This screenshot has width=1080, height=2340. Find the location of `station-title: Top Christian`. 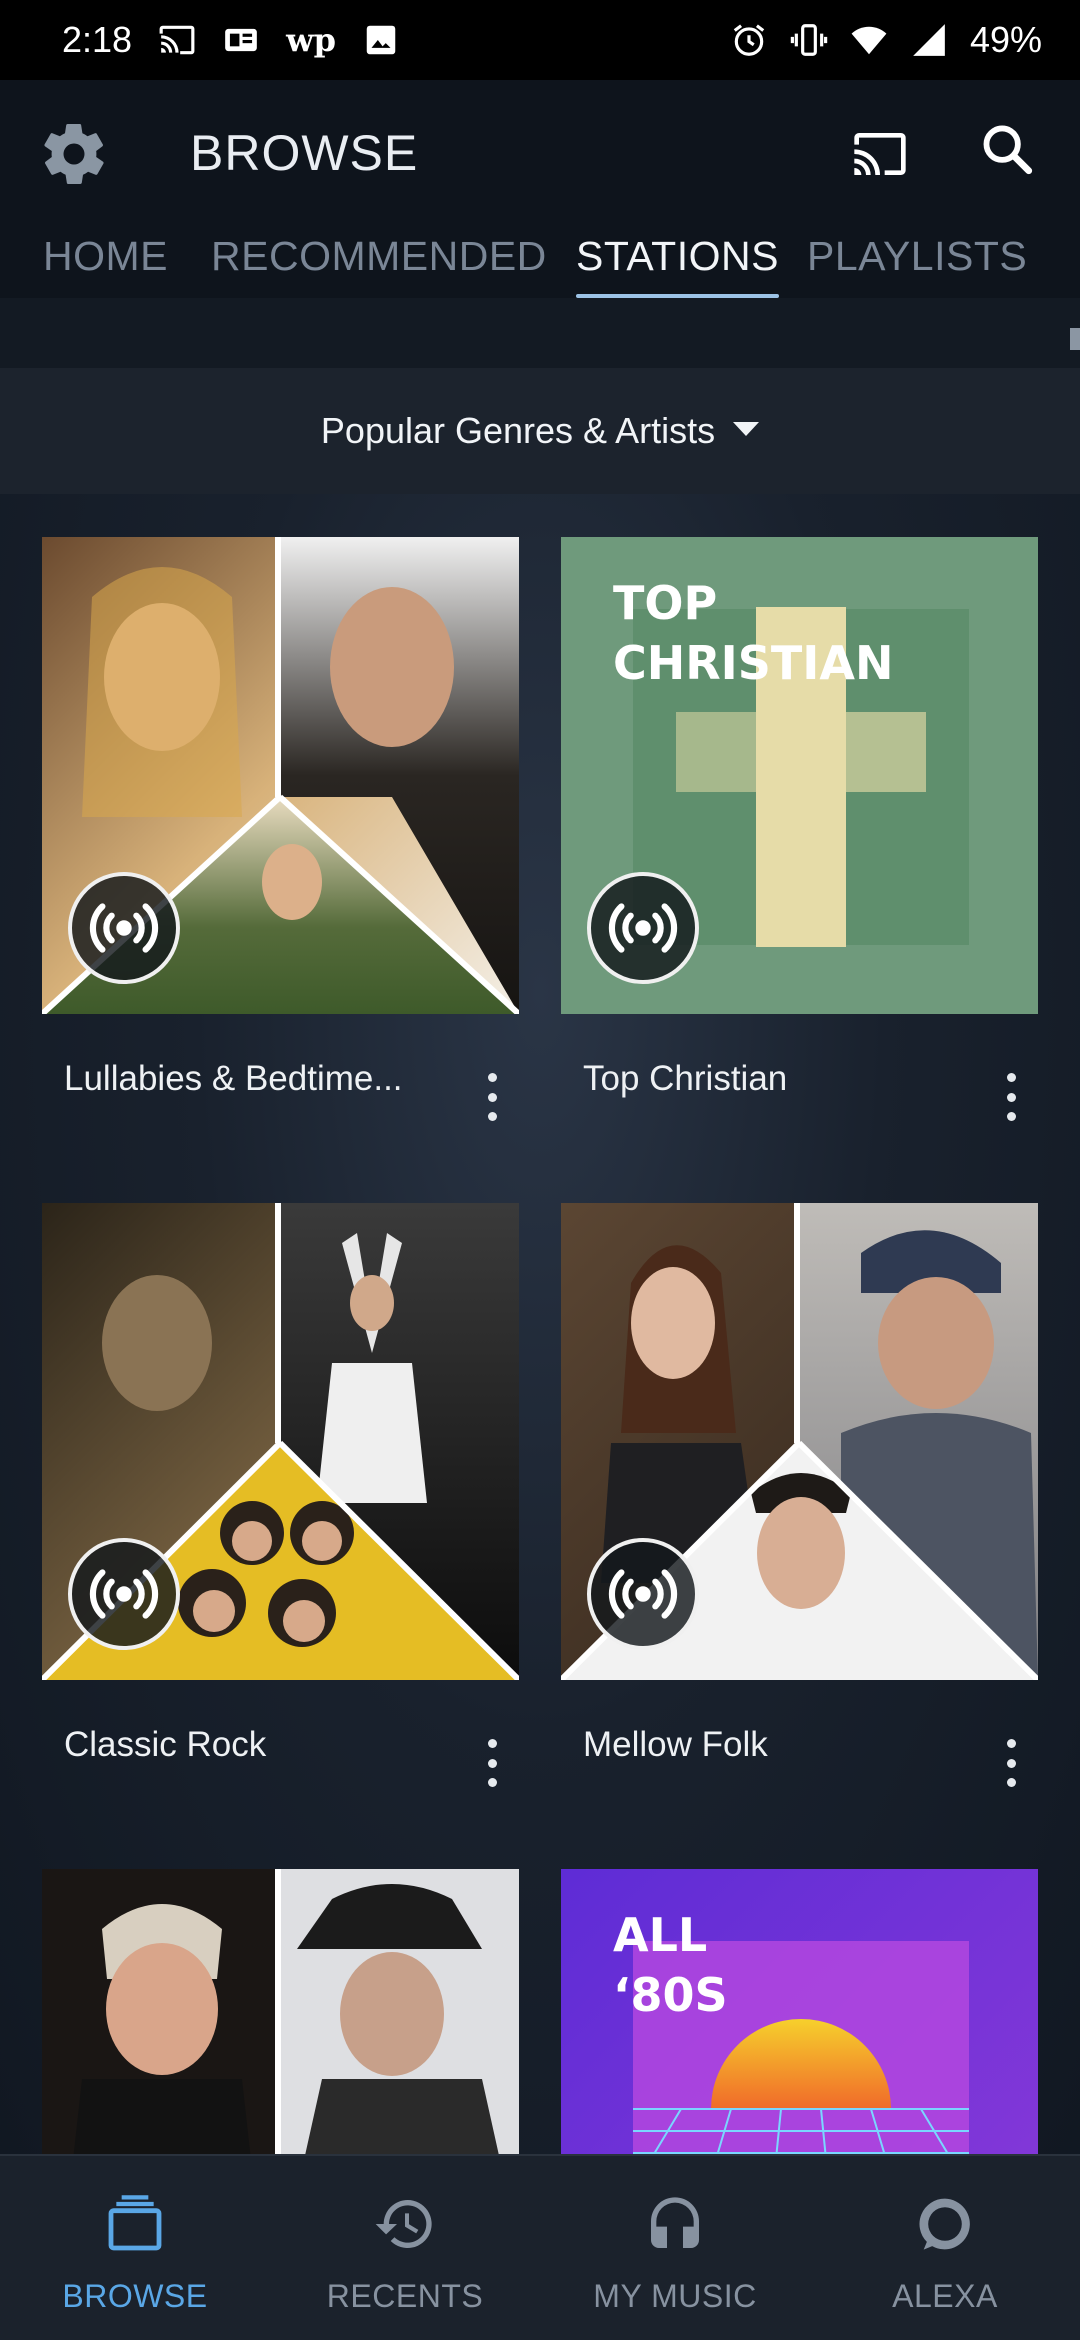

station-title: Top Christian is located at coordinates (685, 1078).